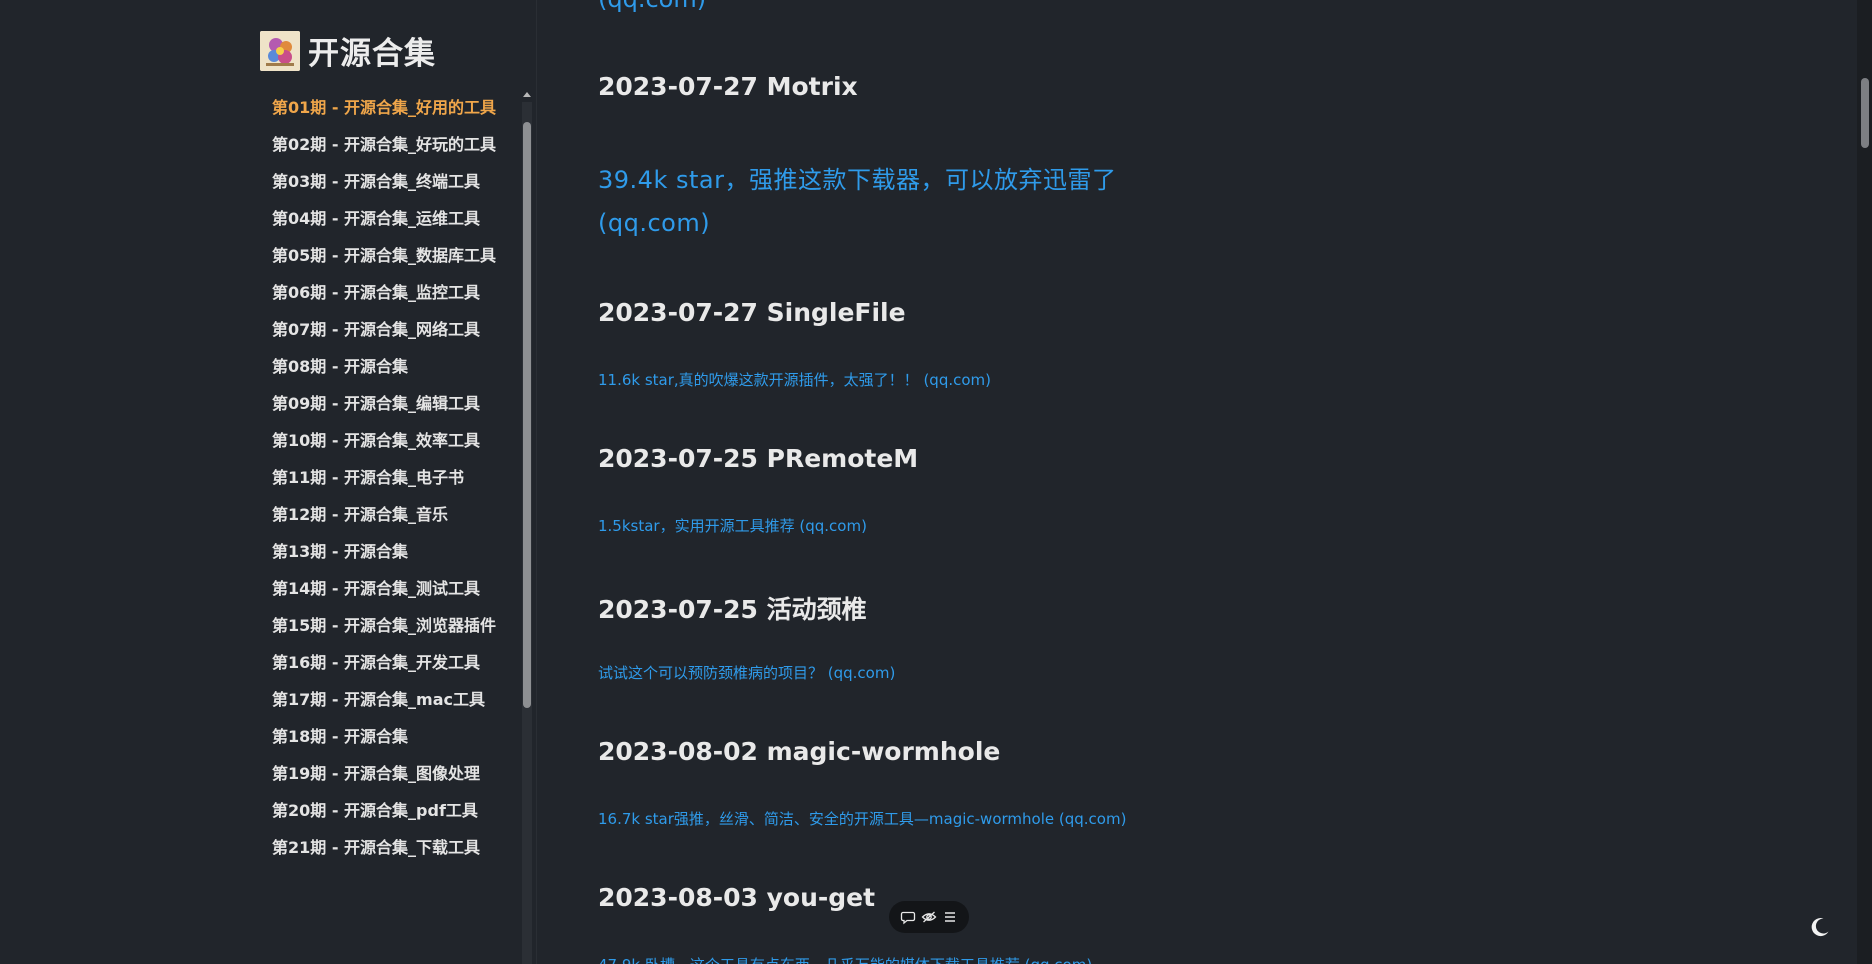  I want to click on sidebar-scroll-track, so click(527, 533).